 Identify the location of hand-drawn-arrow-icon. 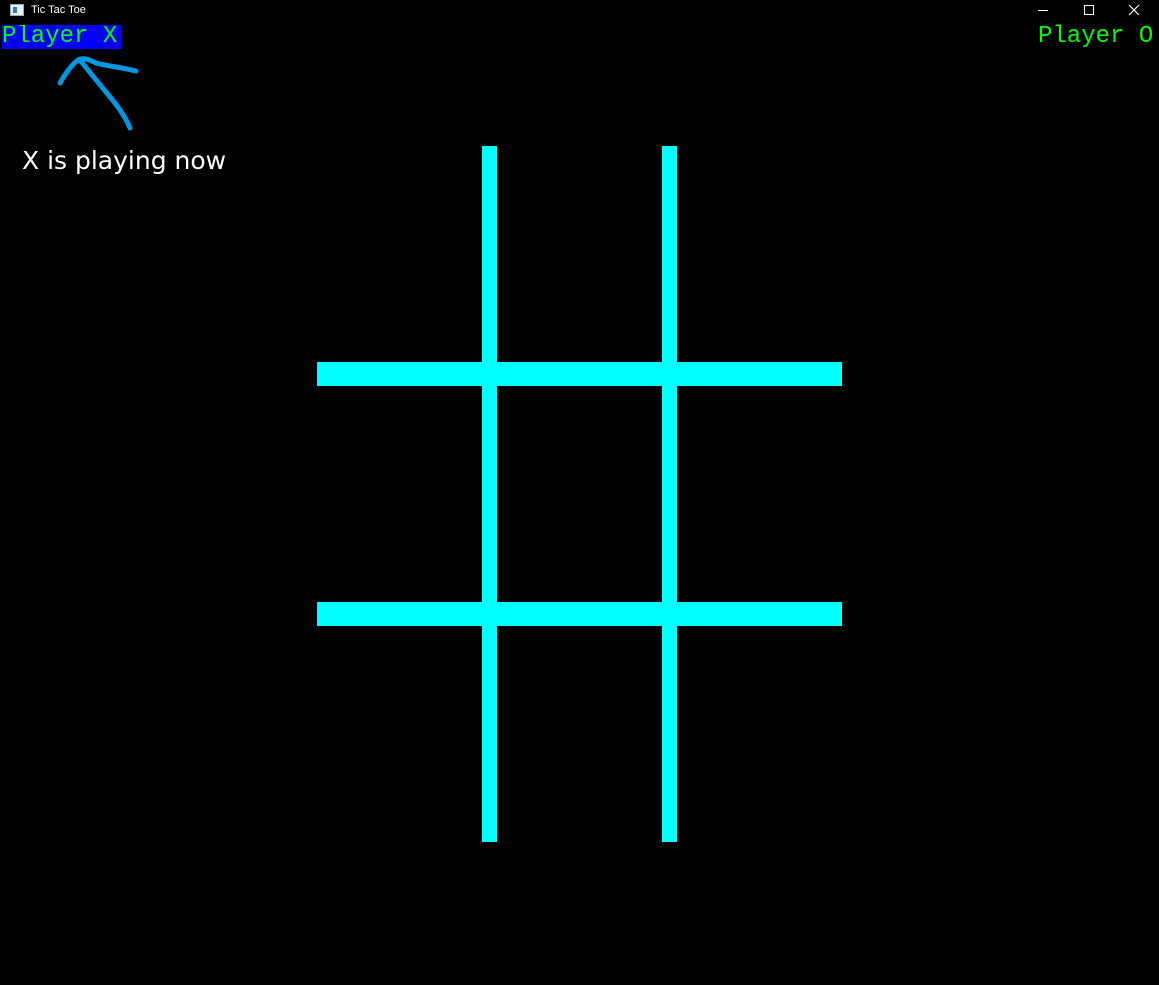
(98, 93).